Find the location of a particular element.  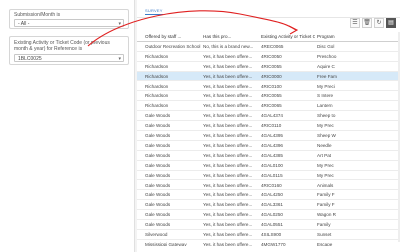

table-cell: 4GAL3361 is located at coordinates (272, 205).